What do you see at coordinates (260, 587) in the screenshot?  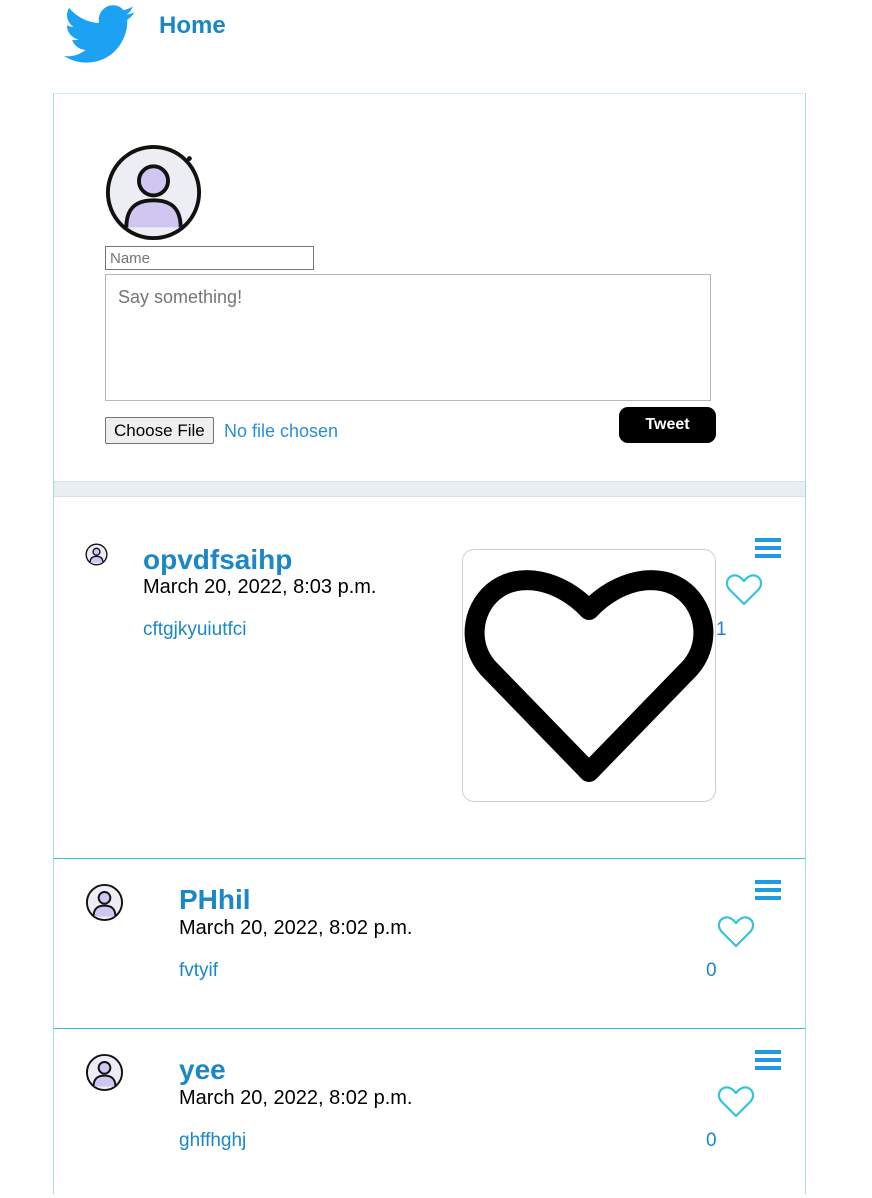 I see `post-timestamp: March 20, 2022, 8:03 p.m.` at bounding box center [260, 587].